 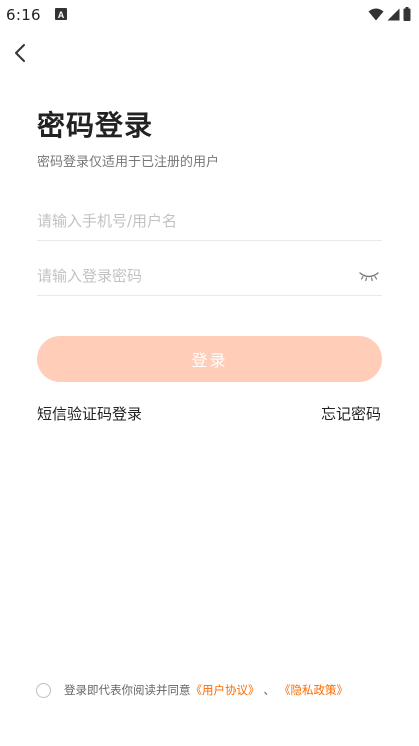 What do you see at coordinates (376, 15) in the screenshot?
I see `wifi-icon` at bounding box center [376, 15].